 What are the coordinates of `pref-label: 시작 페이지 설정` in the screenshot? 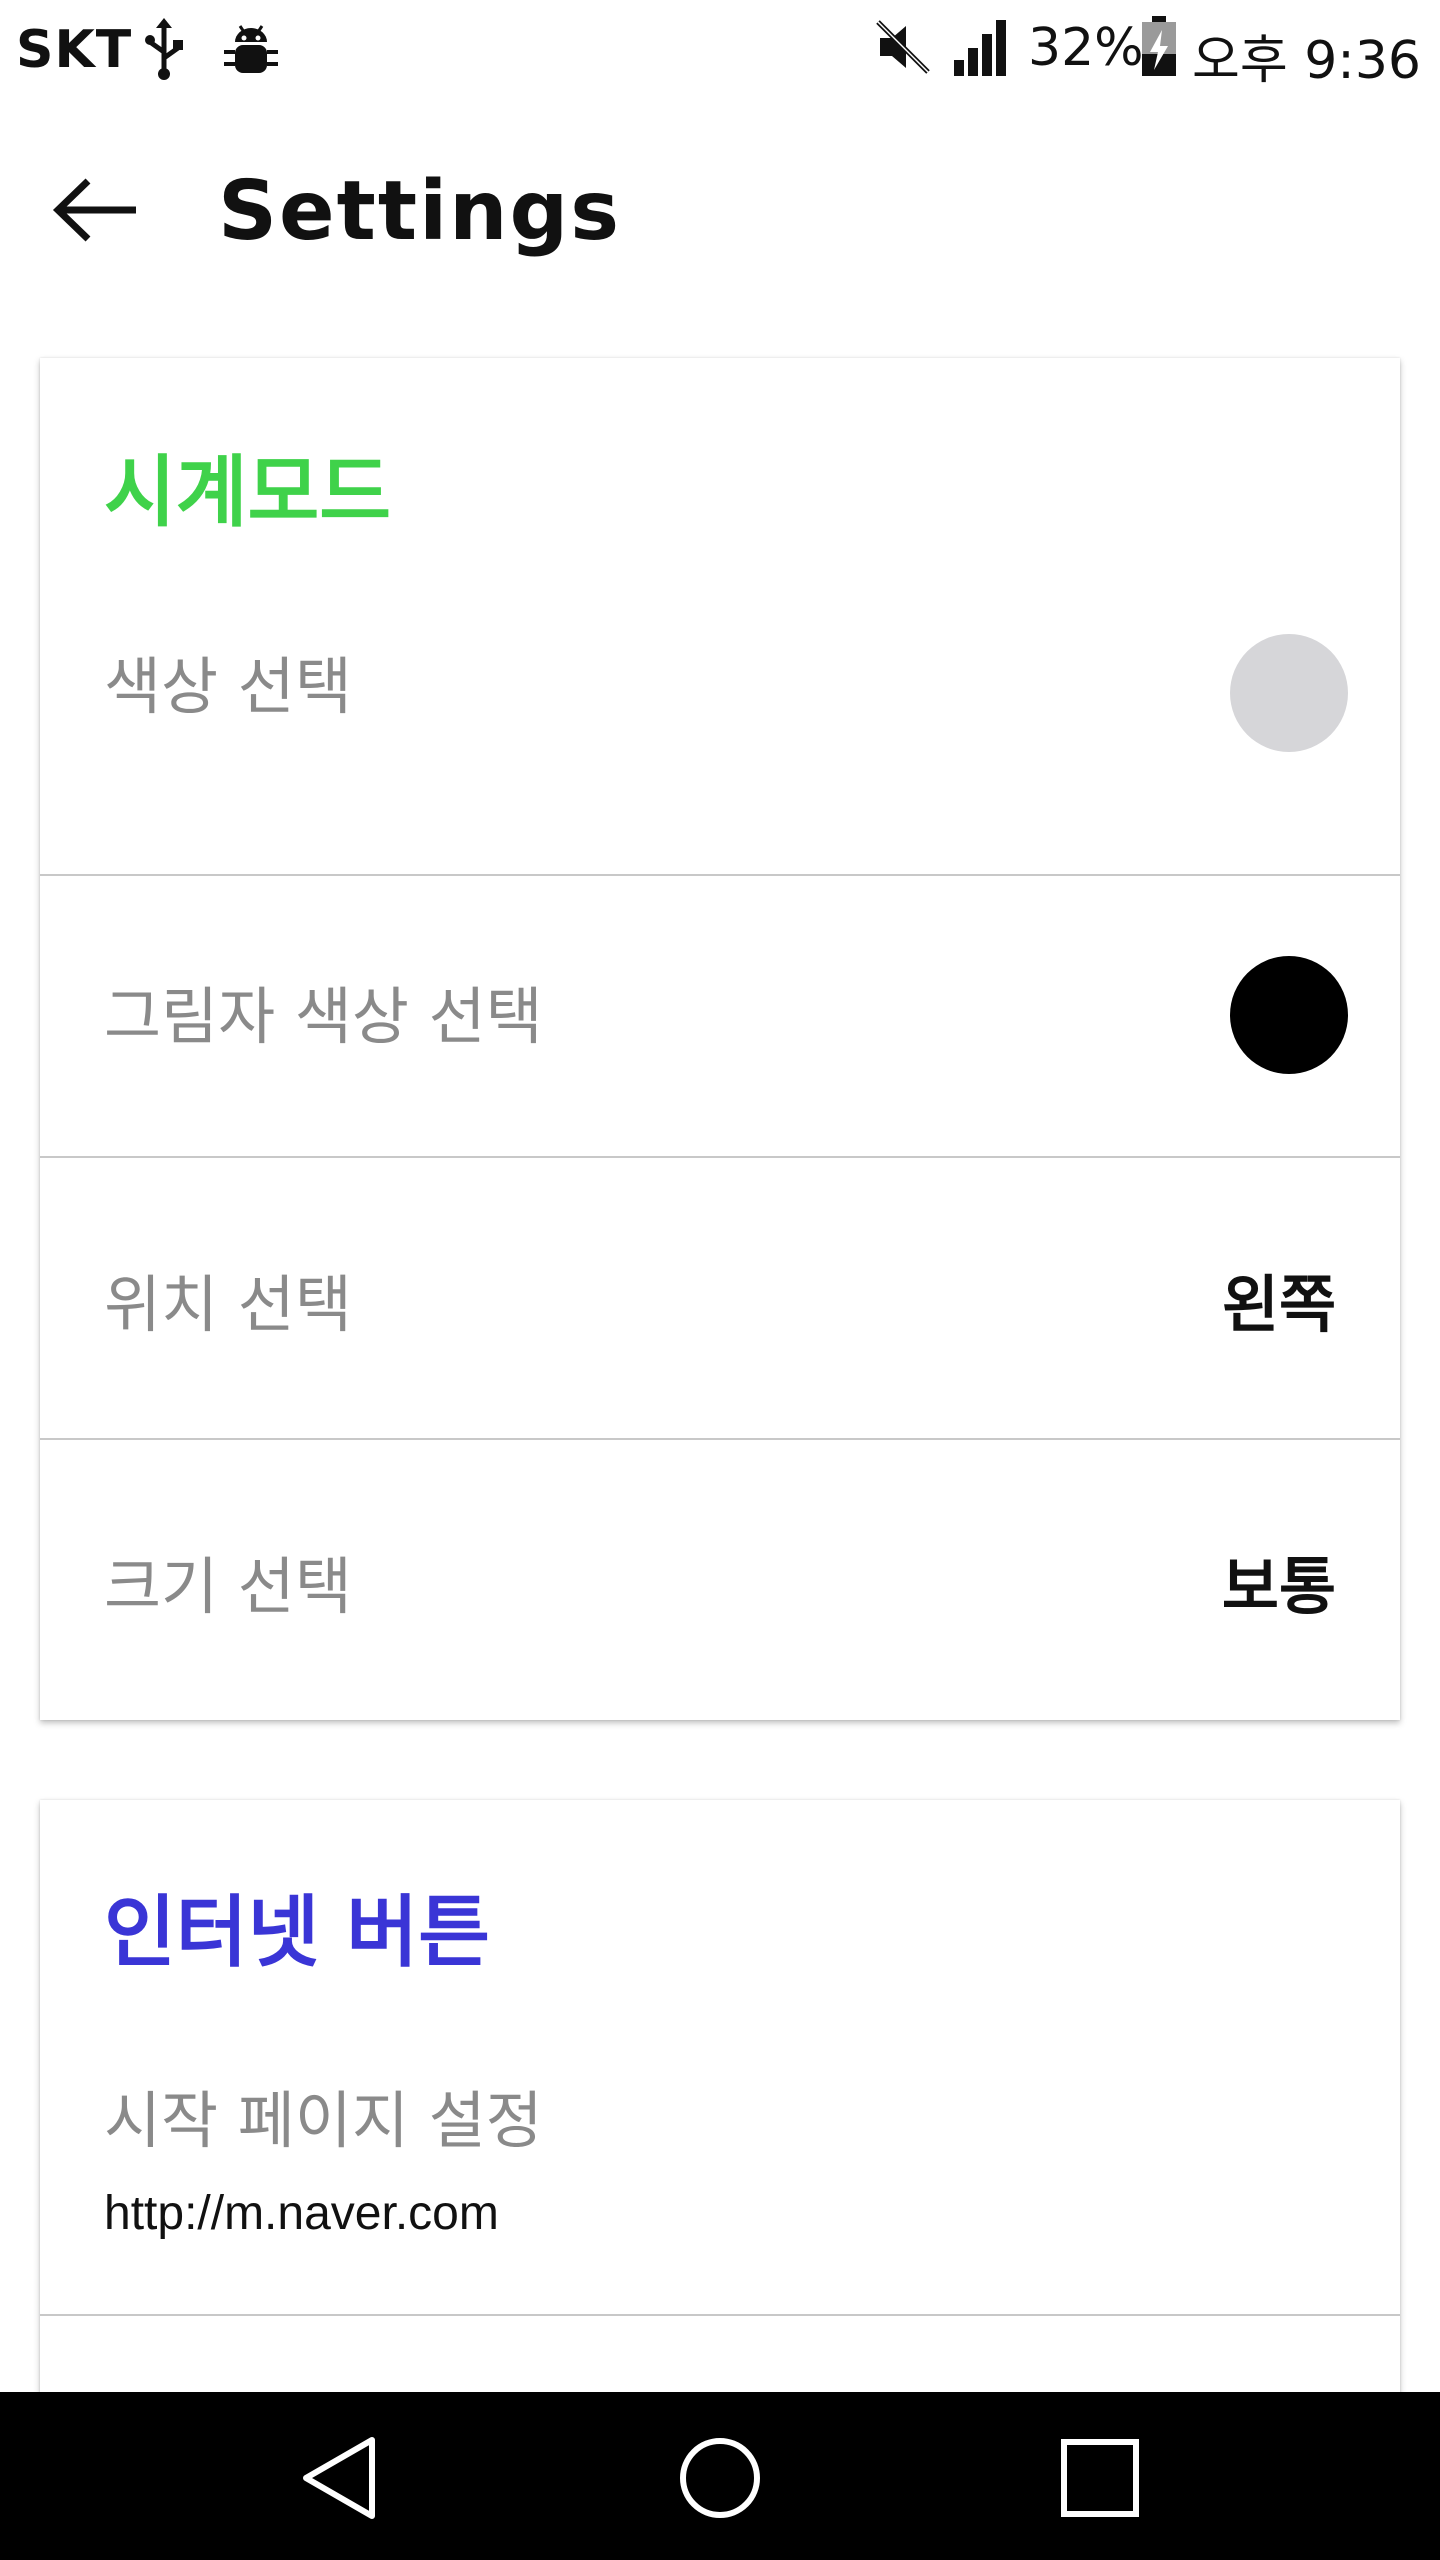 It's located at (323, 2120).